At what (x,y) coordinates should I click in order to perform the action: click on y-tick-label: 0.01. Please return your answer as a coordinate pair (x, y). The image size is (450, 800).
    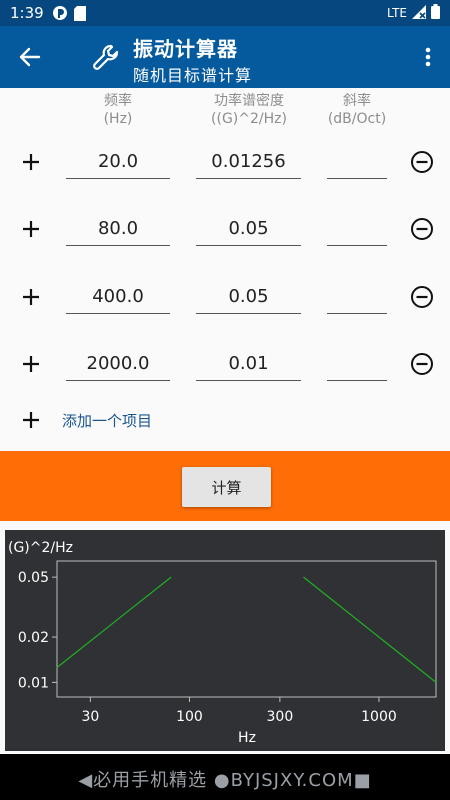
    Looking at the image, I should click on (33, 683).